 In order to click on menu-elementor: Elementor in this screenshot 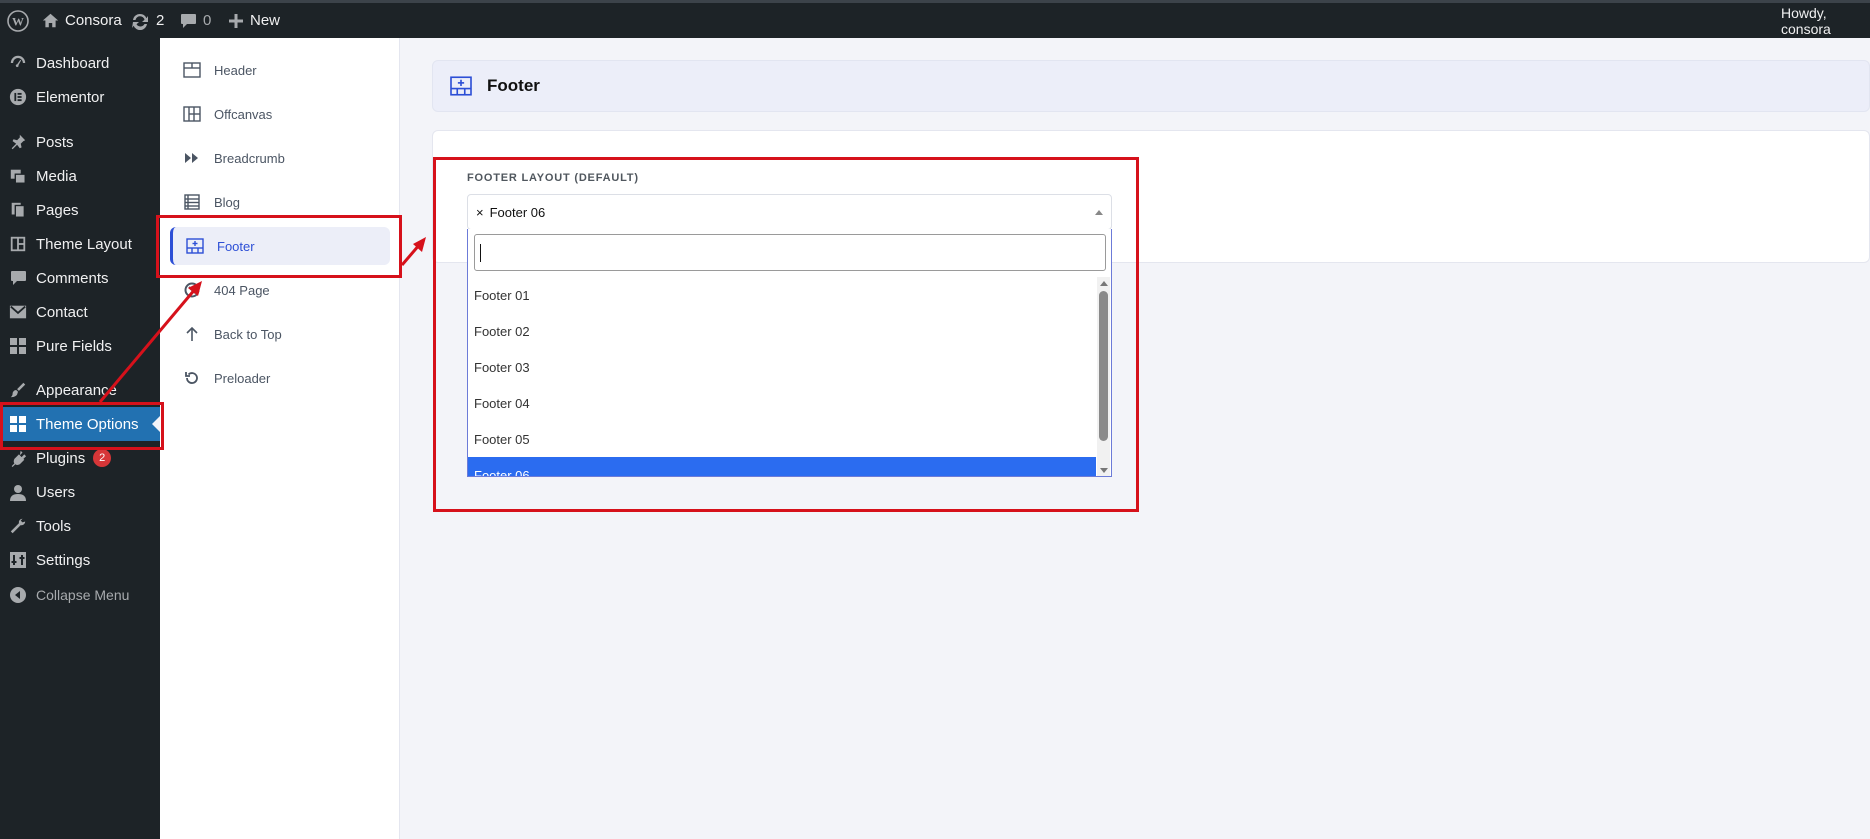, I will do `click(80, 97)`.